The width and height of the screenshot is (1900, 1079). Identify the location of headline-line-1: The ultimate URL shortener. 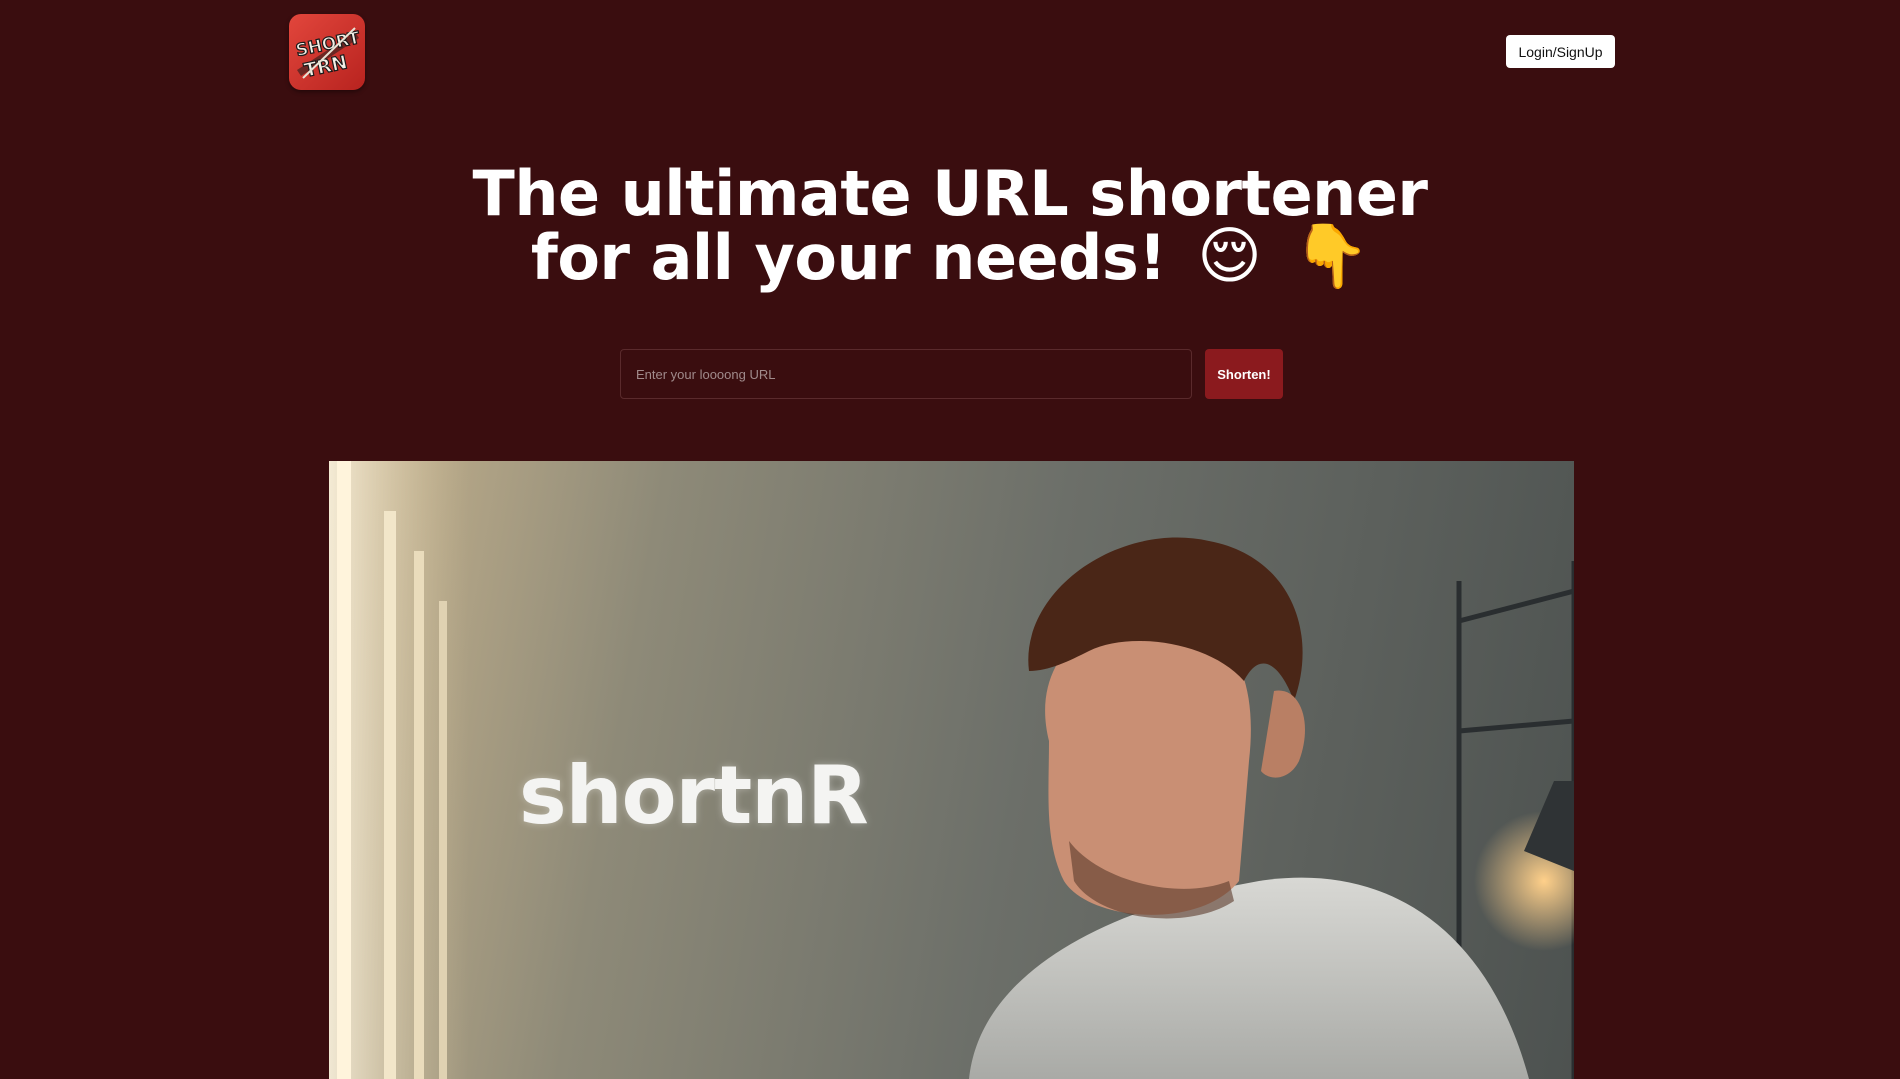
(950, 193).